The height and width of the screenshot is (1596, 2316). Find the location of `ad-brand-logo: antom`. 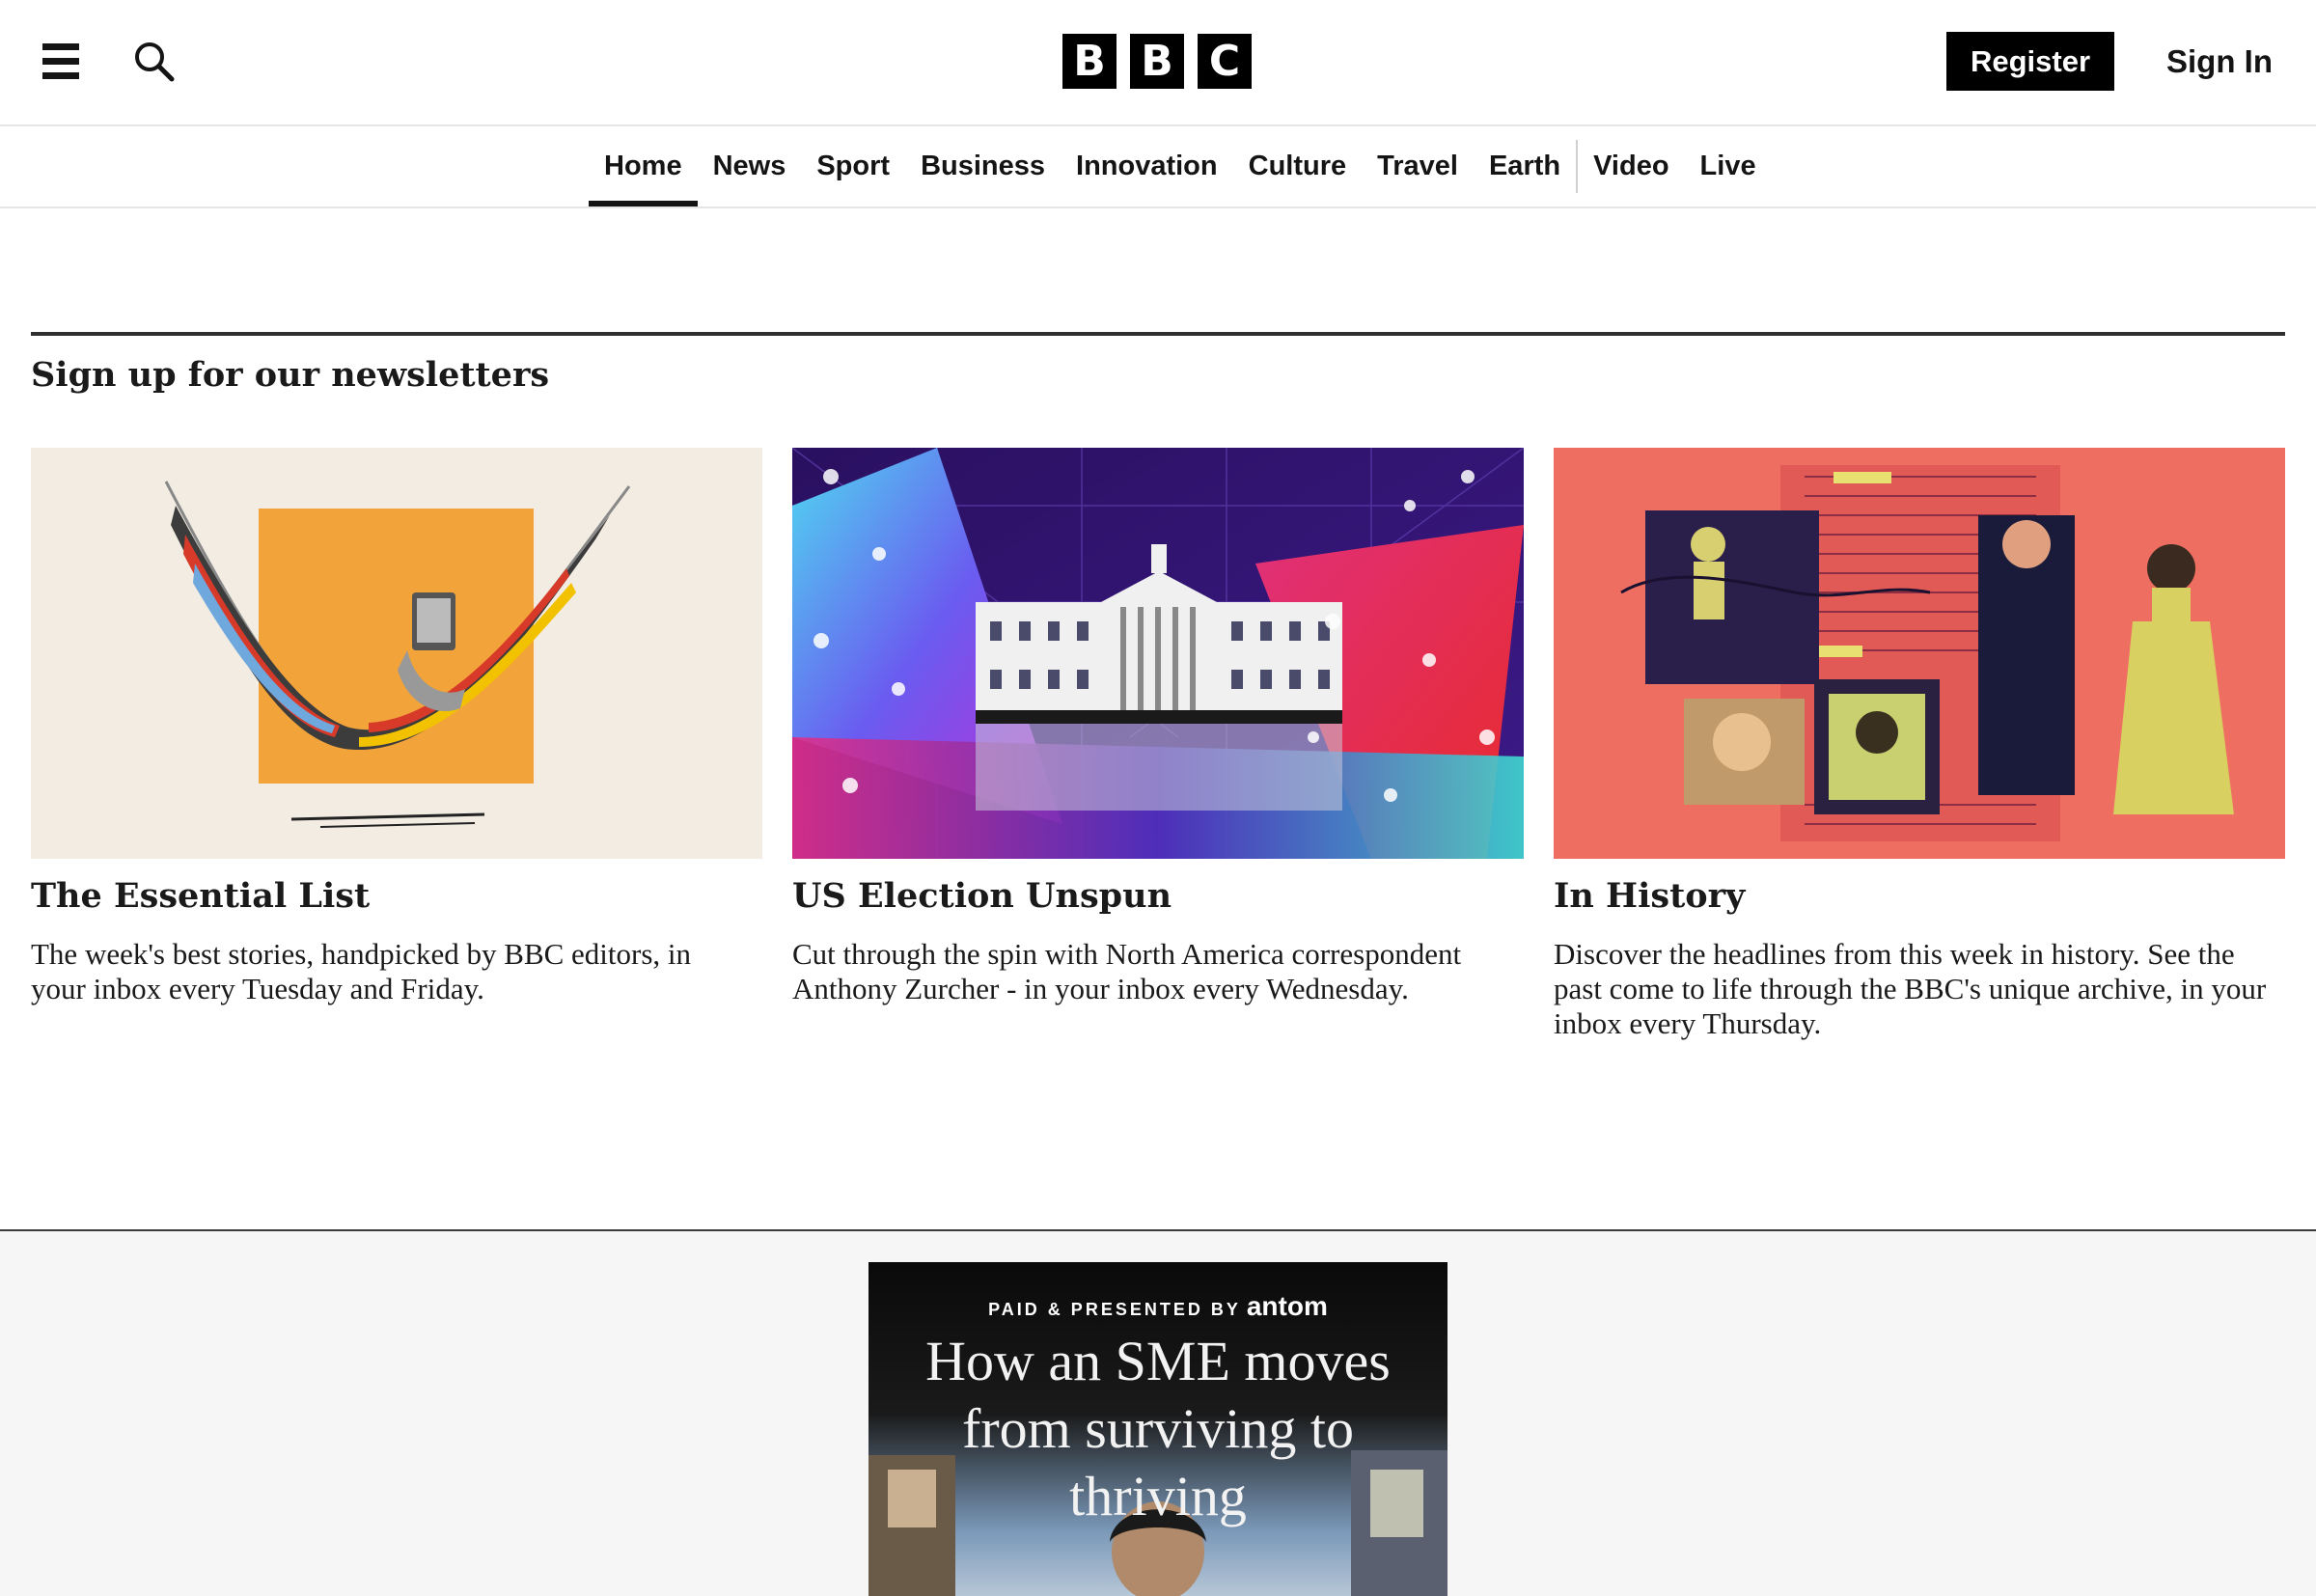

ad-brand-logo: antom is located at coordinates (1287, 1306).